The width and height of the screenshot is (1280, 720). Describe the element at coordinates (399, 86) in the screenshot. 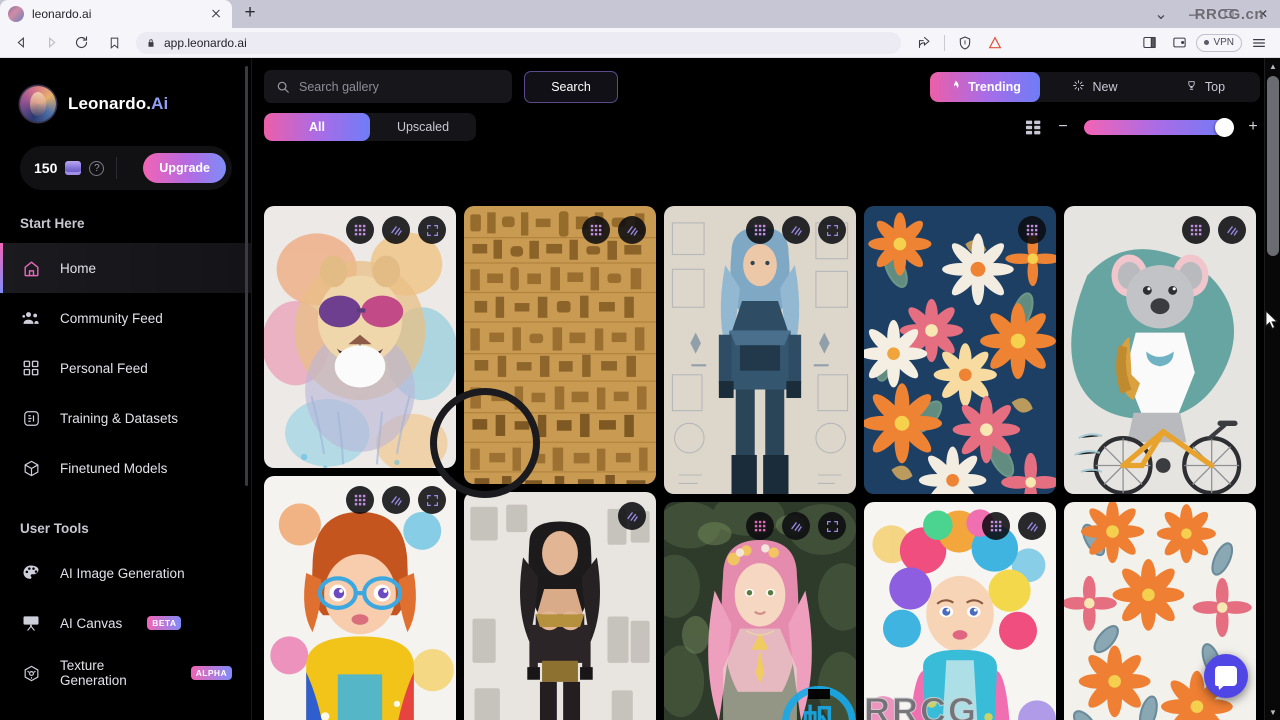

I see `search-input` at that location.